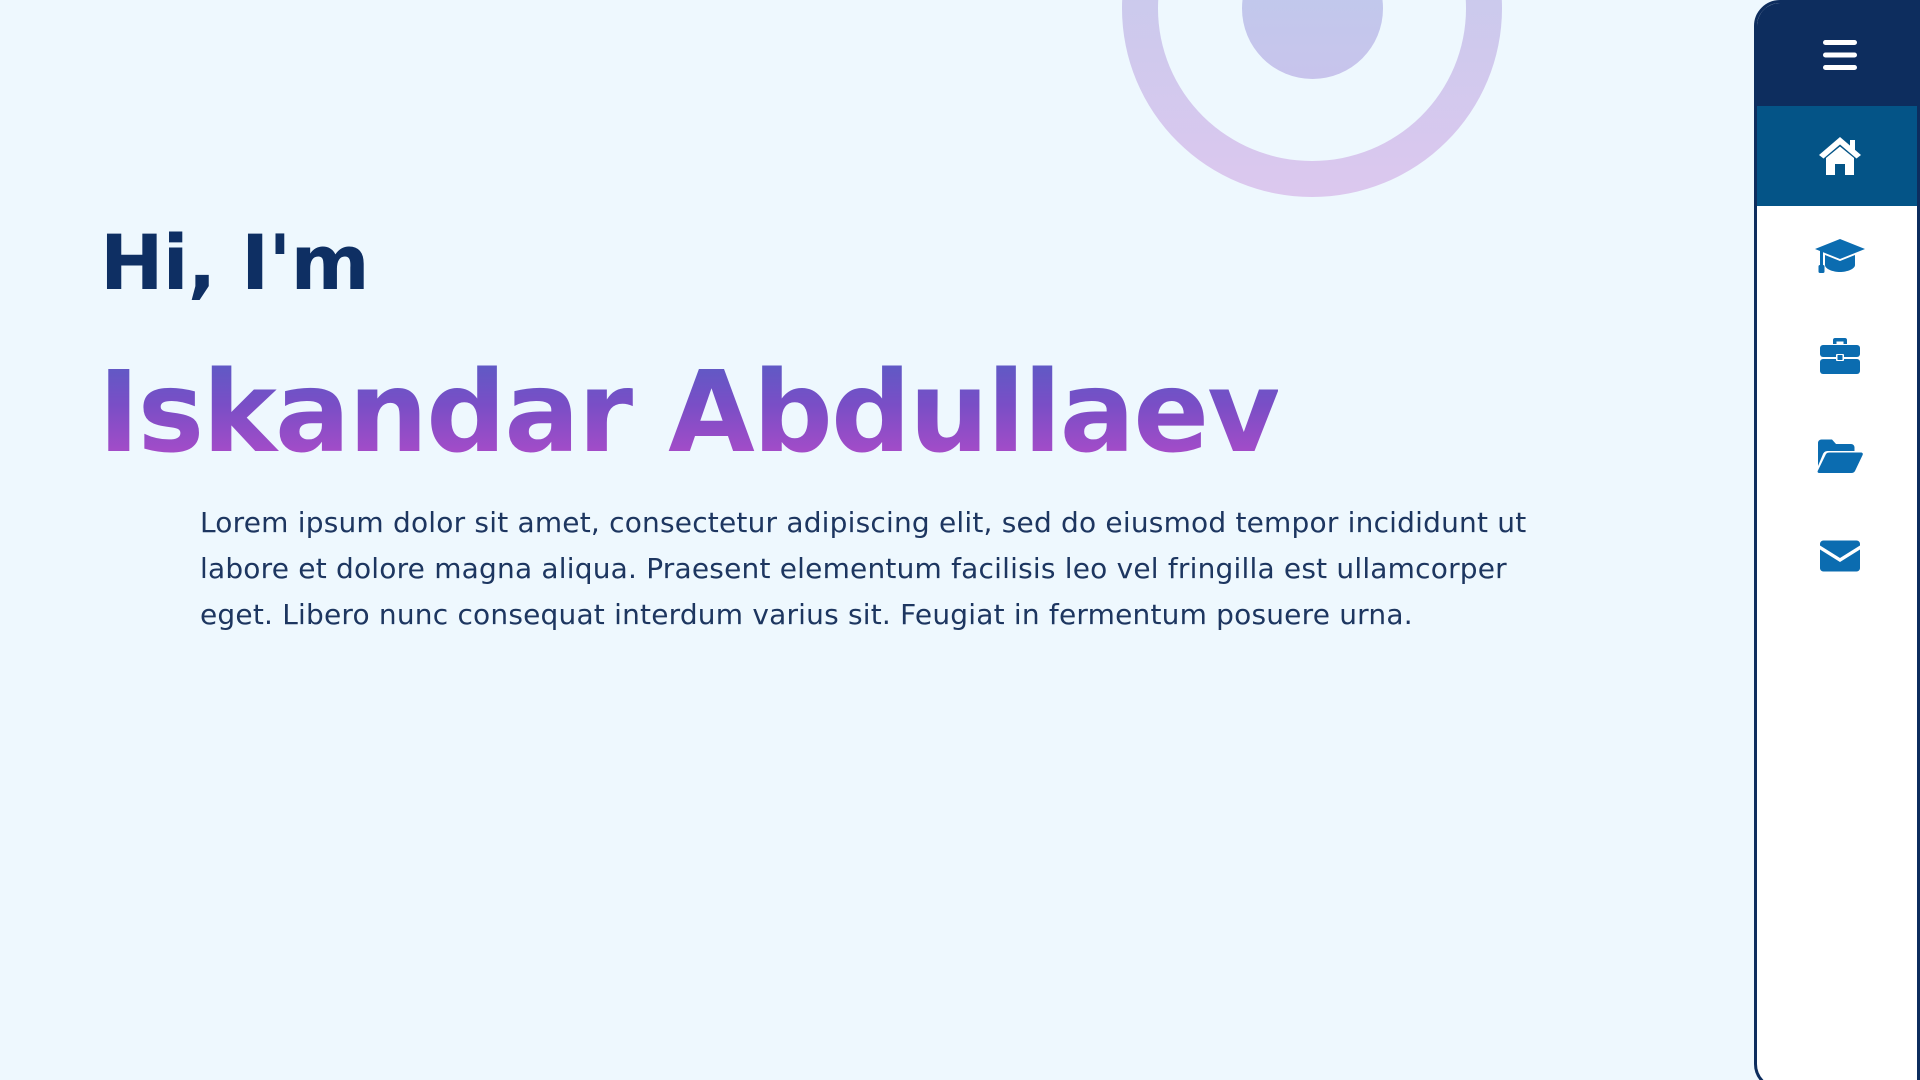 The image size is (1920, 1080). What do you see at coordinates (235, 262) in the screenshot?
I see `hero-greeting: Hi, I'm` at bounding box center [235, 262].